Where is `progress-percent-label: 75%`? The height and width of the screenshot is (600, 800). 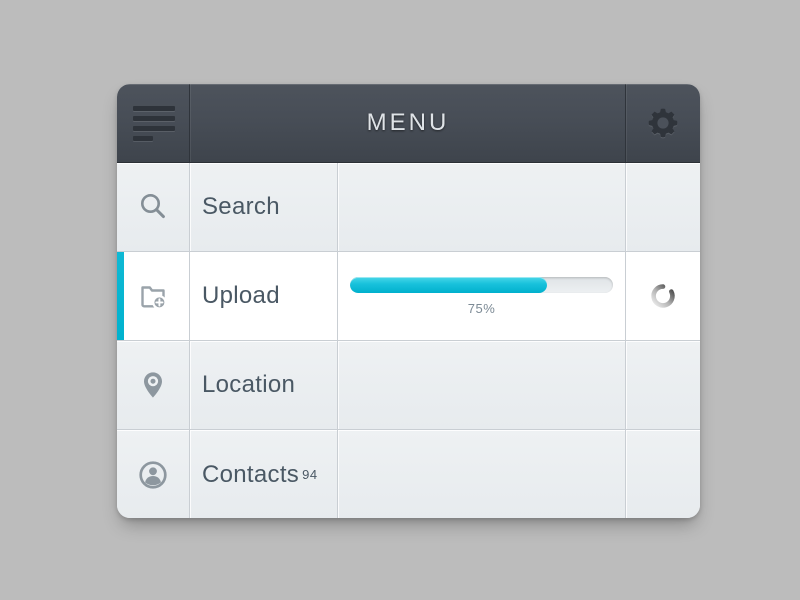 progress-percent-label: 75% is located at coordinates (481, 308).